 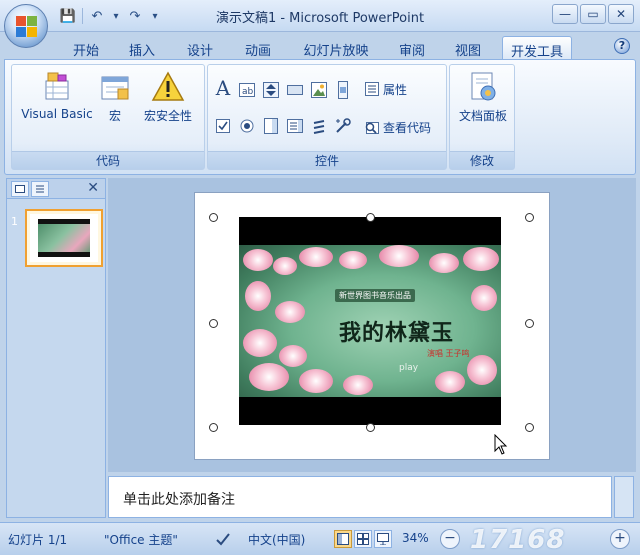 I want to click on thumbnail-video-image, so click(x=64, y=238).